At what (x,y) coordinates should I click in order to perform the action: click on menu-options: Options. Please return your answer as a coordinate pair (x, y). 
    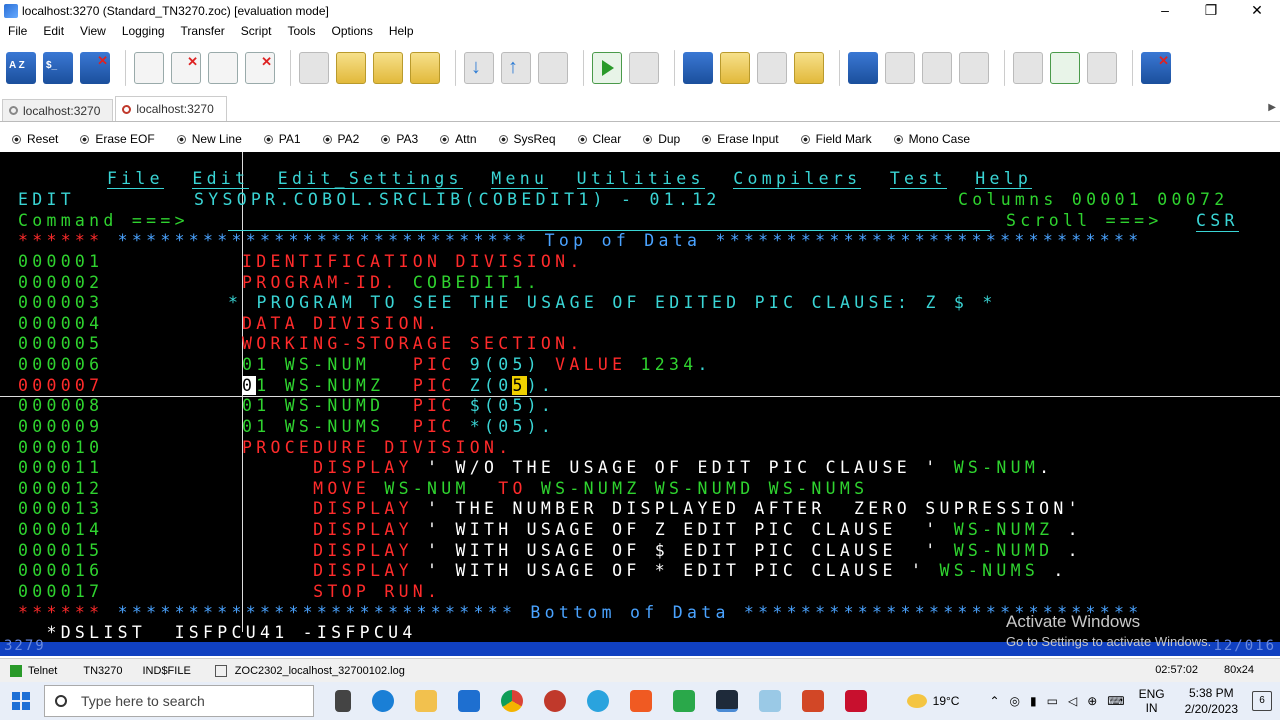
    Looking at the image, I should click on (351, 31).